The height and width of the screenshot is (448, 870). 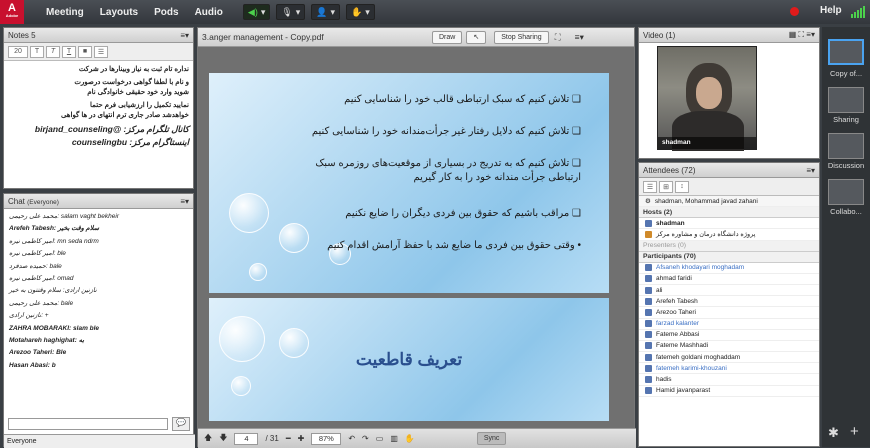 What do you see at coordinates (301, 438) in the screenshot?
I see `zoom-in-icon: ✚` at bounding box center [301, 438].